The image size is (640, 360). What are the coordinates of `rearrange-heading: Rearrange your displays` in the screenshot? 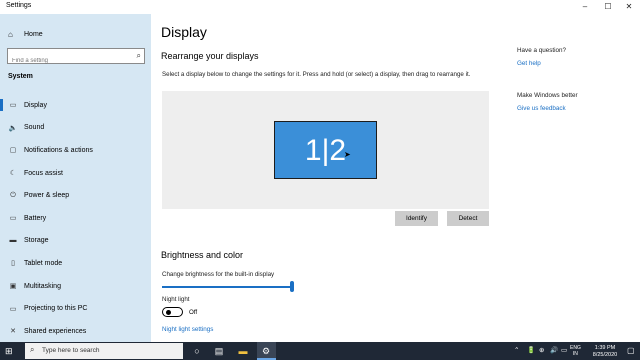 It's located at (210, 56).